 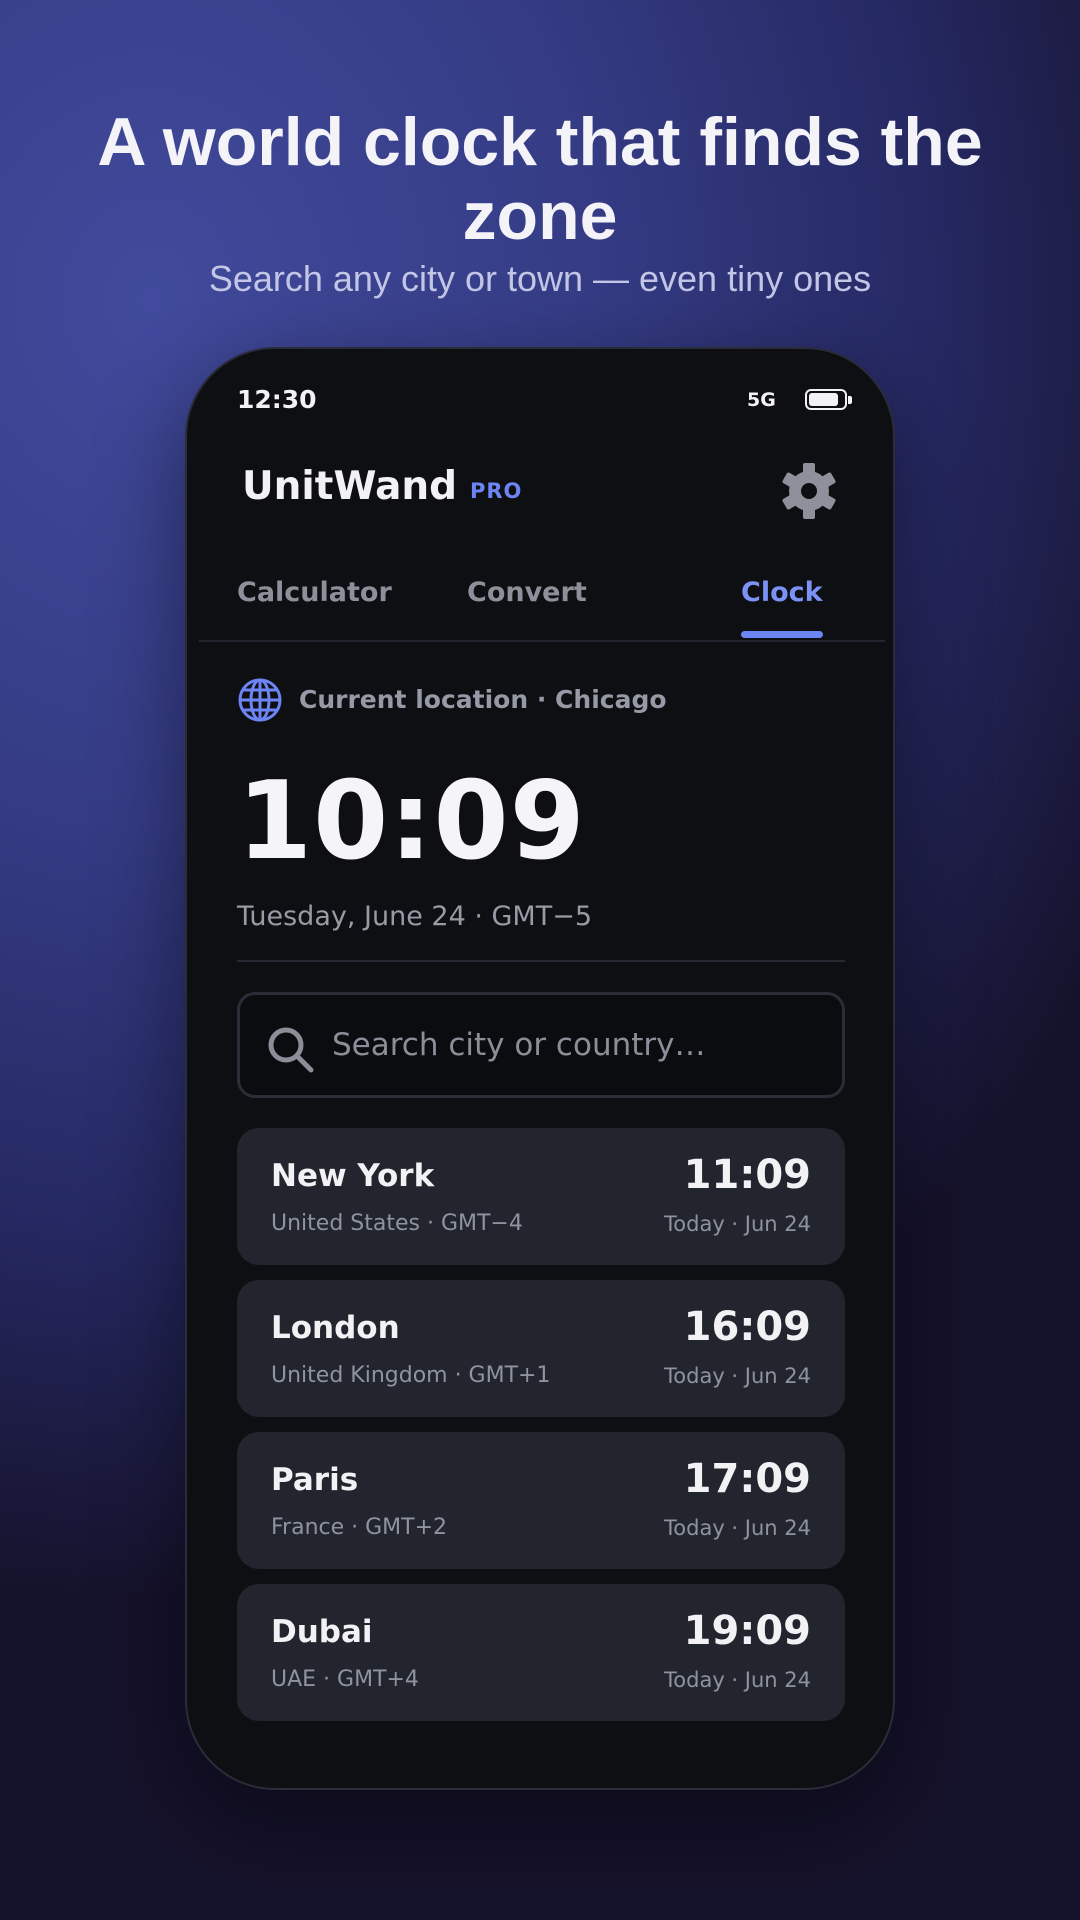 I want to click on settings-button, so click(x=809, y=491).